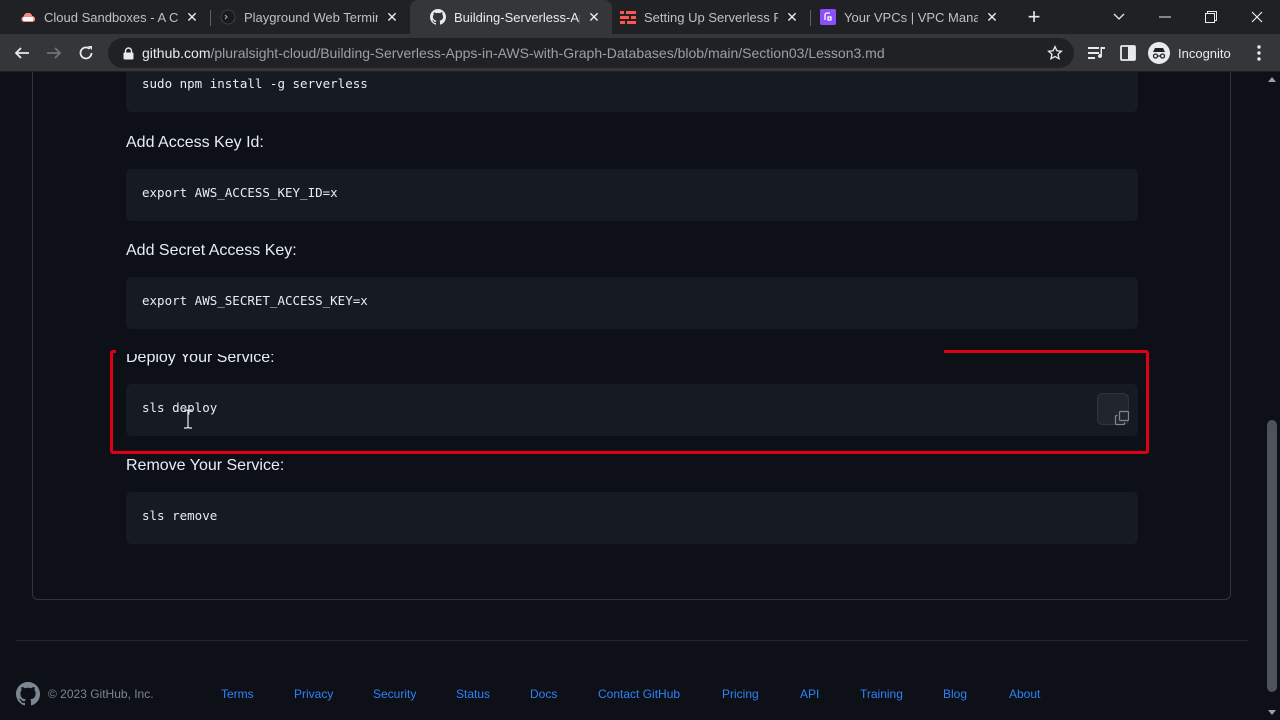  What do you see at coordinates (711, 17) in the screenshot?
I see `tab-title: Setting Up Serverless Fran` at bounding box center [711, 17].